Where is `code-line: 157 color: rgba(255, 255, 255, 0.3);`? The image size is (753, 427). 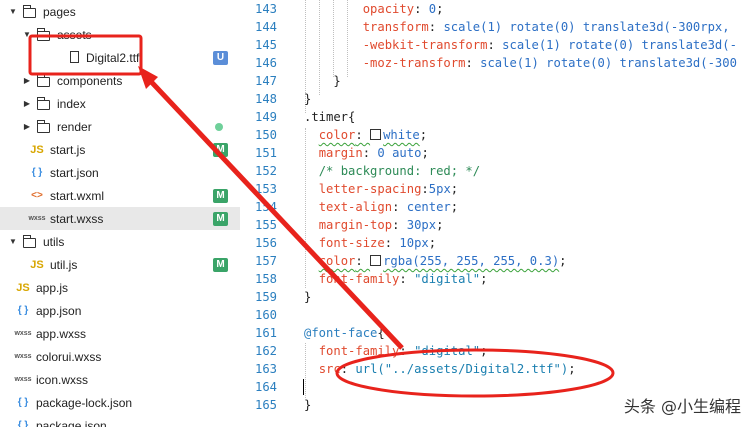 code-line: 157 color: rgba(255, 255, 255, 0.3); is located at coordinates (496, 261).